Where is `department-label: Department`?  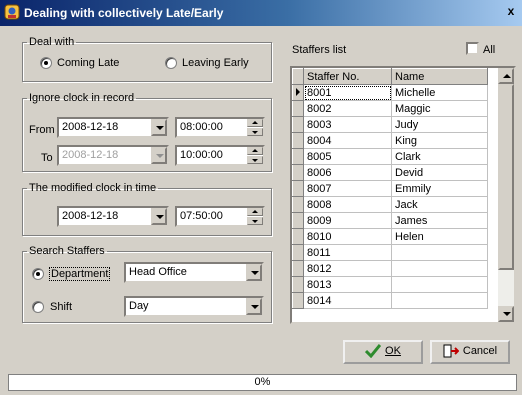 department-label: Department is located at coordinates (79, 274).